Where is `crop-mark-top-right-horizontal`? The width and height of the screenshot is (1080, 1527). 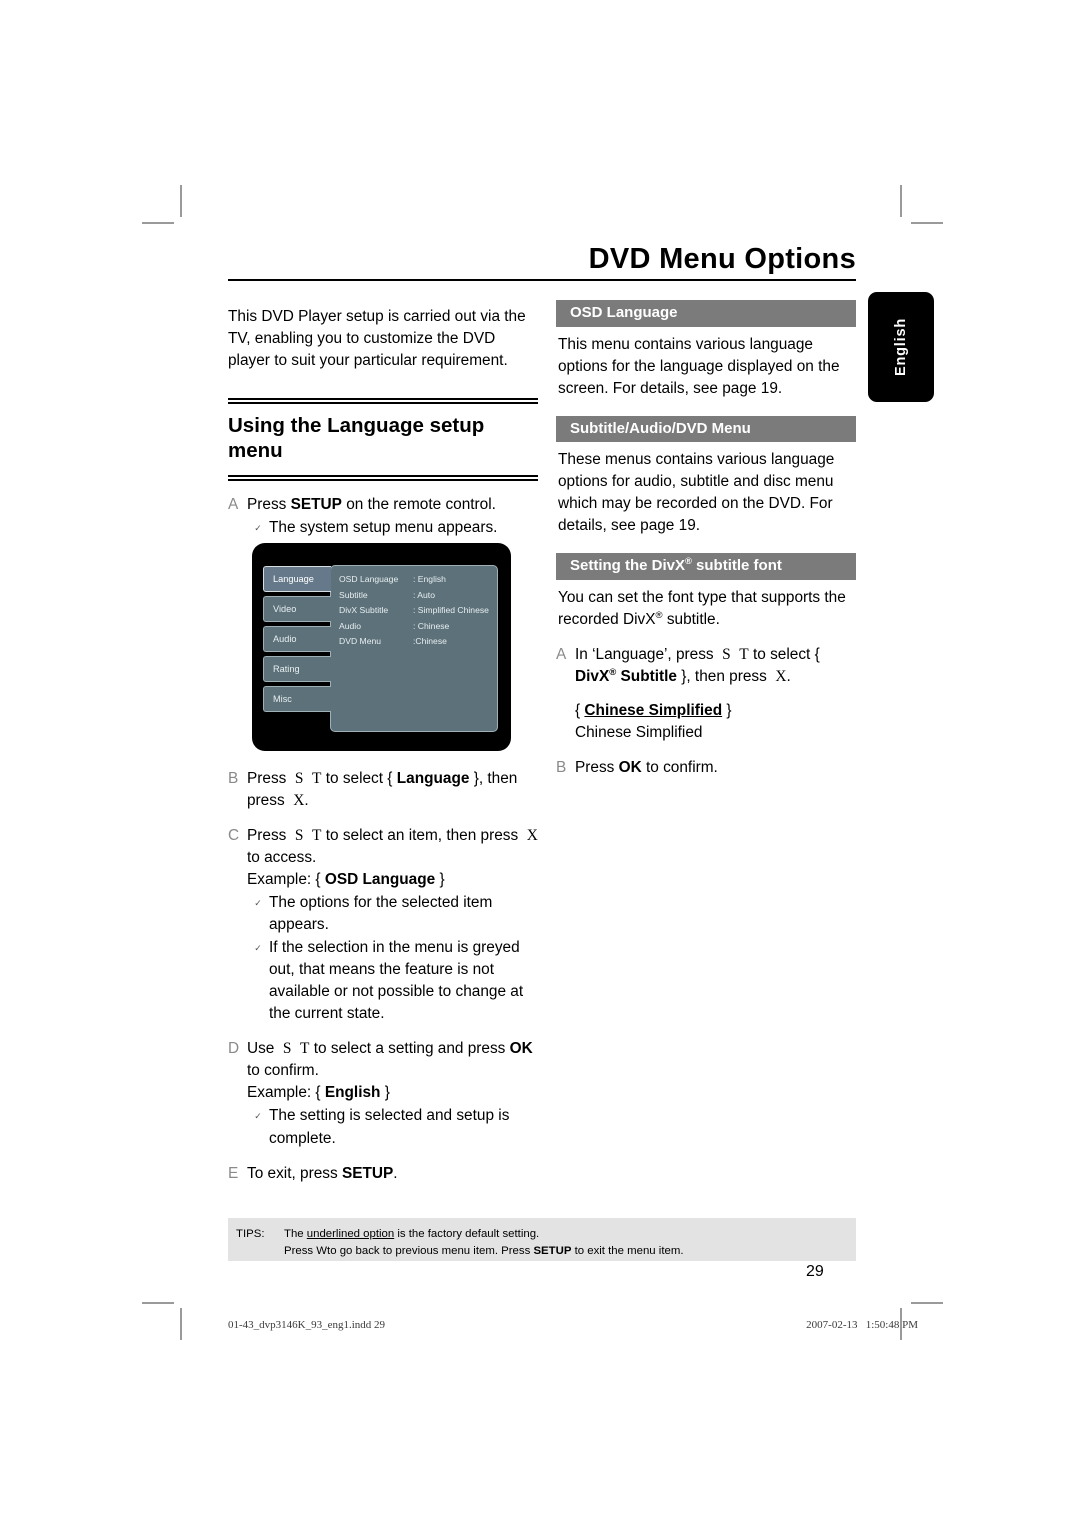
crop-mark-top-right-horizontal is located at coordinates (927, 223).